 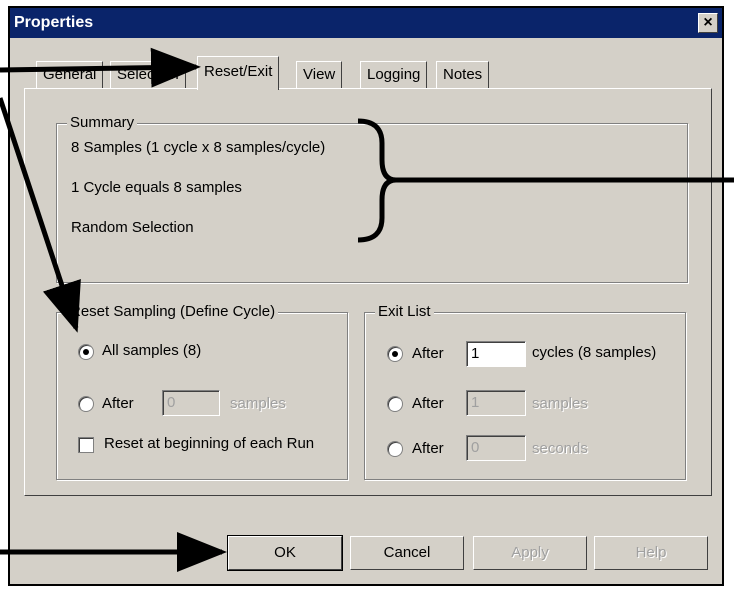 What do you see at coordinates (377, 180) in the screenshot?
I see `summary-brace` at bounding box center [377, 180].